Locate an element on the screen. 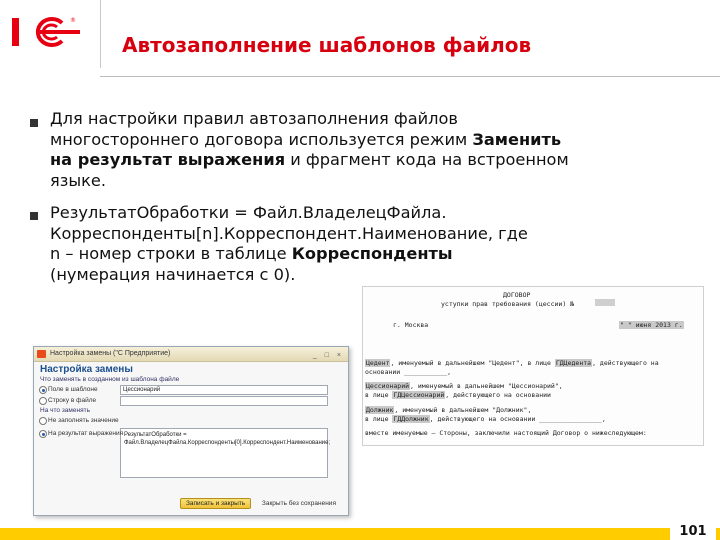  radio-string-in-file: Строку в файле is located at coordinates (191, 400).